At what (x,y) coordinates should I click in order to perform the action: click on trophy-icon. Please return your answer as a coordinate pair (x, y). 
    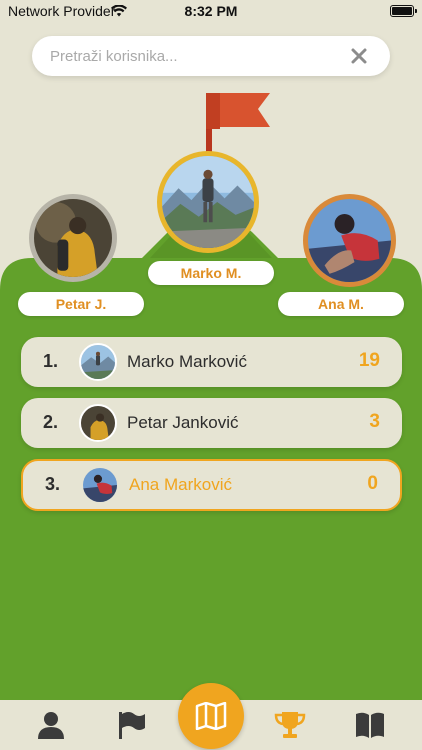
    Looking at the image, I should click on (290, 725).